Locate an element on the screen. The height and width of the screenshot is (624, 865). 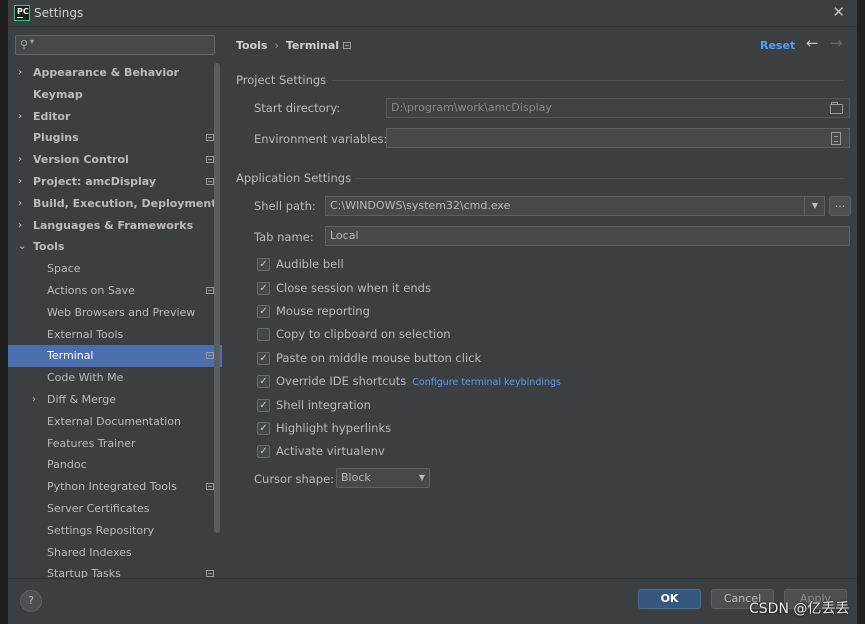
tree-item-label: Space is located at coordinates (64, 269).